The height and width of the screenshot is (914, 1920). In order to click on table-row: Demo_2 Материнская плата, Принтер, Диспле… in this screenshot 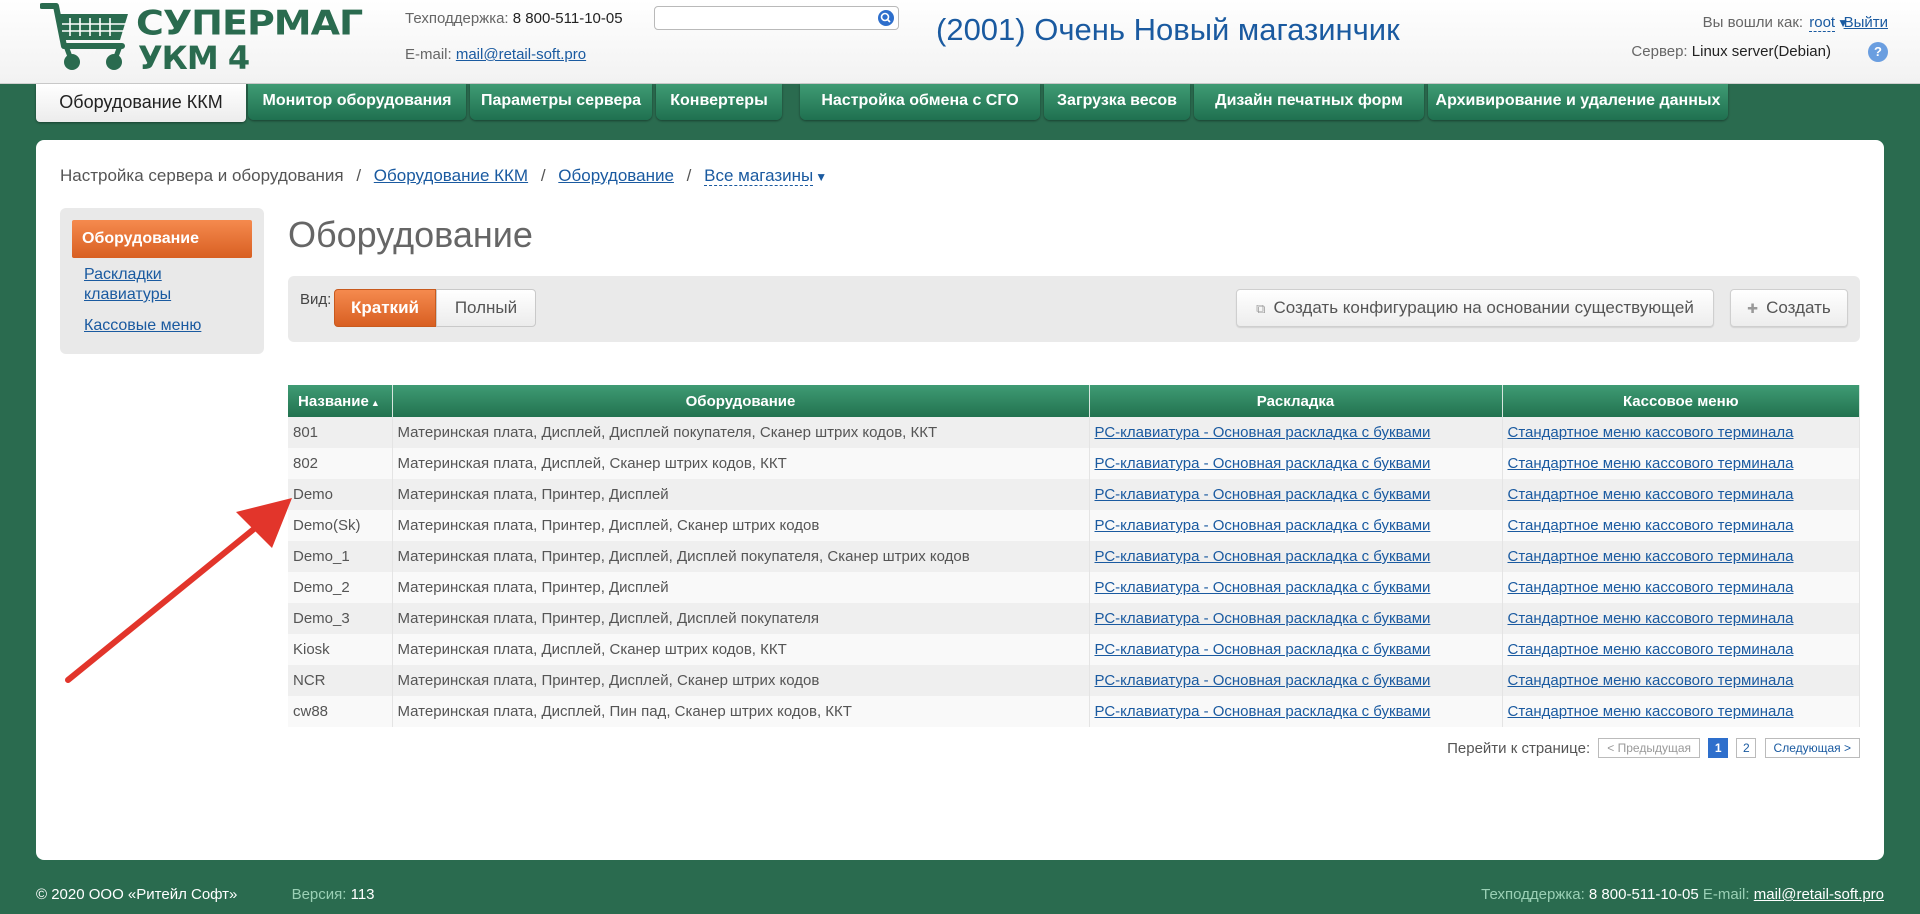, I will do `click(1074, 587)`.